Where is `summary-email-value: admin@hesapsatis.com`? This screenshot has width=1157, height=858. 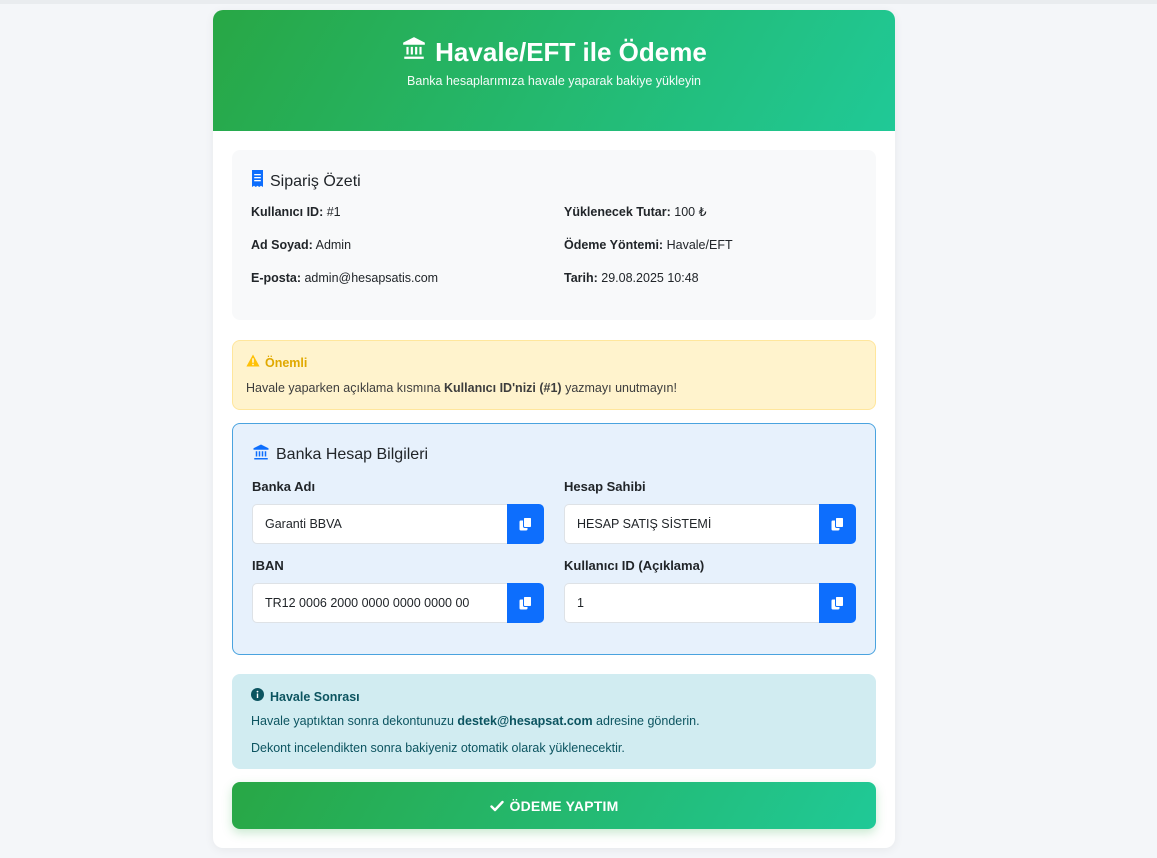
summary-email-value: admin@hesapsatis.com is located at coordinates (371, 278).